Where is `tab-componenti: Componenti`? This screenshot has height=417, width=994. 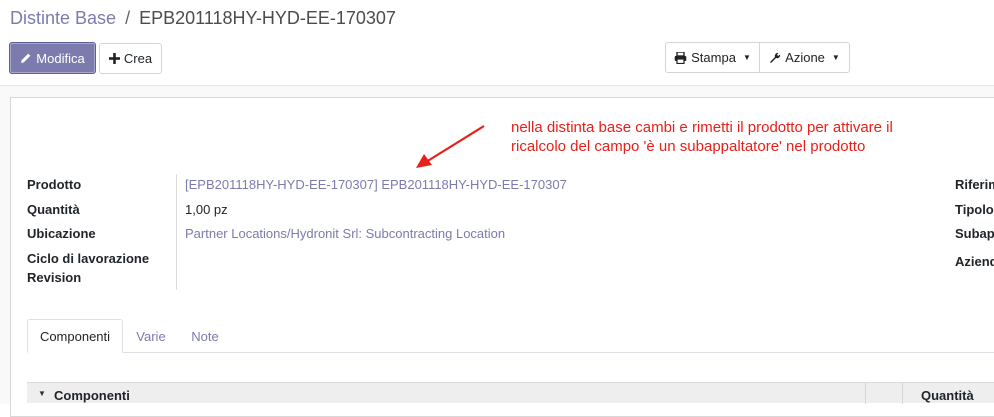 tab-componenti: Componenti is located at coordinates (75, 336).